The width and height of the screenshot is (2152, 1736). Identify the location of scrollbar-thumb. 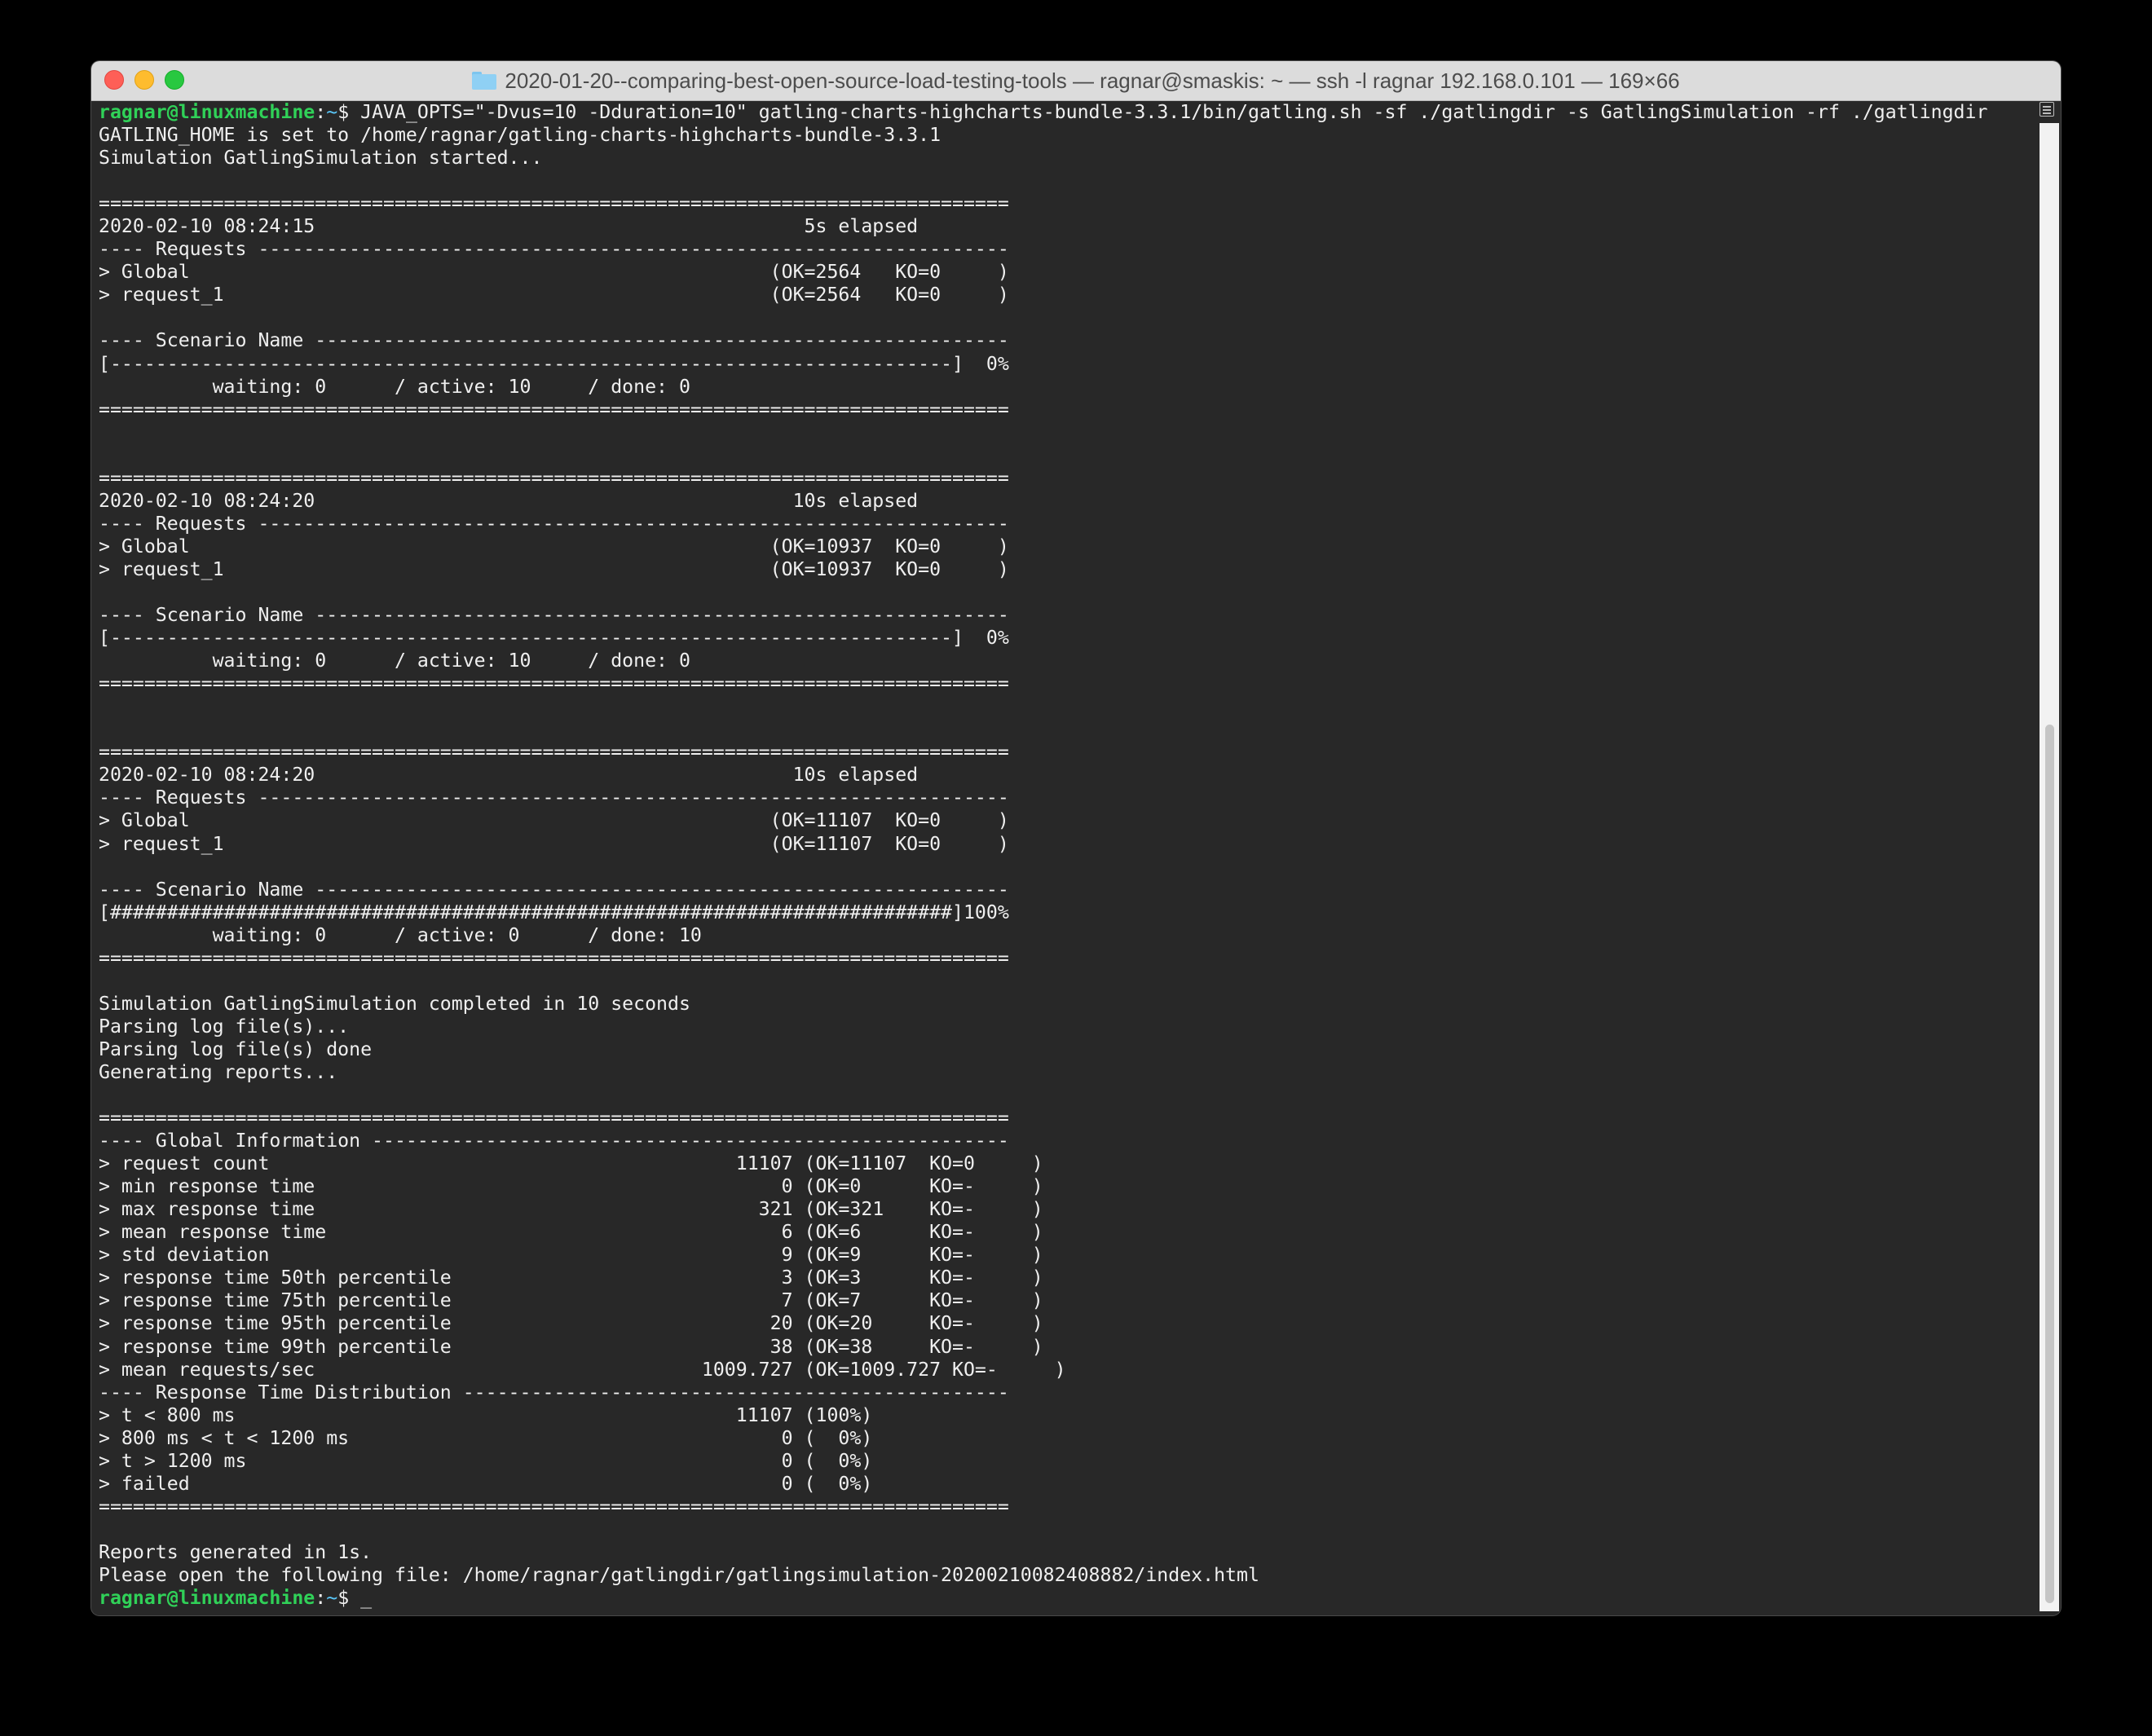
(2049, 1164).